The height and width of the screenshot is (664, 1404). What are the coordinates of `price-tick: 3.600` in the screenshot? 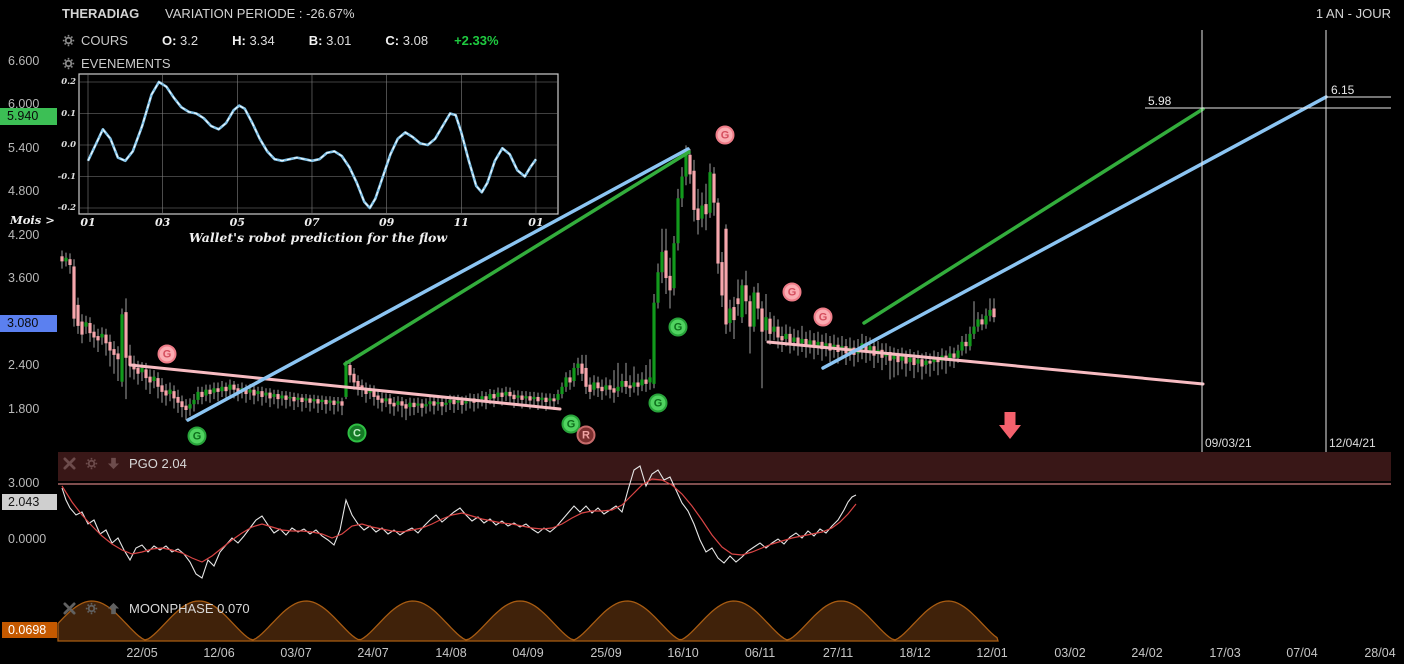 It's located at (24, 278).